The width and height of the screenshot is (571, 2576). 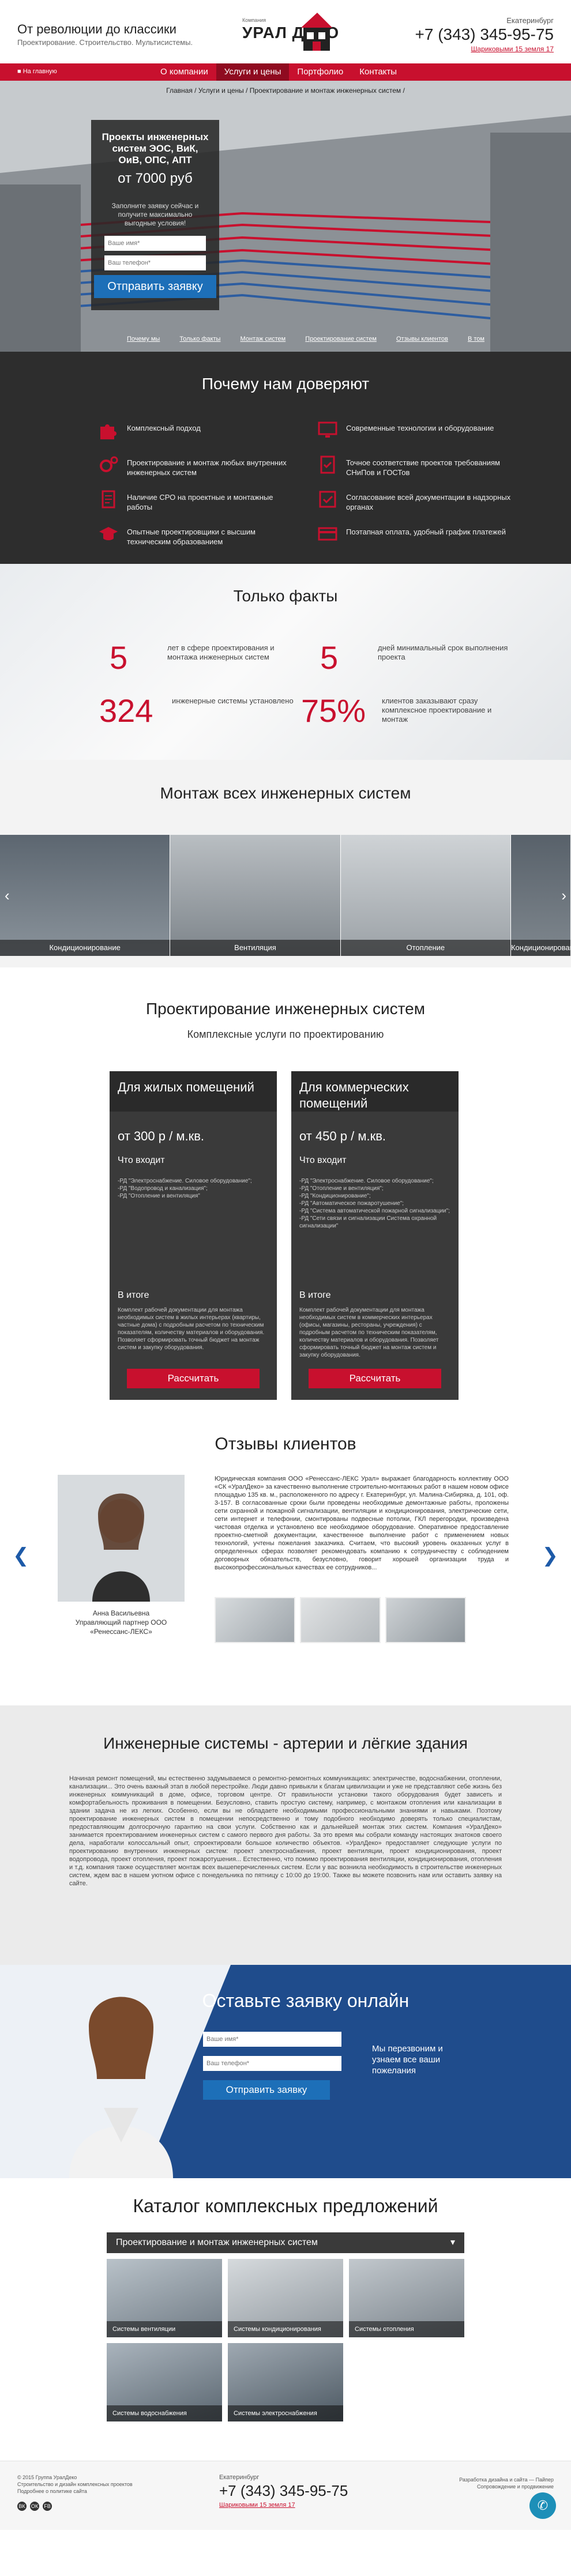 I want to click on catalog-card-caption: Системы водоснабжения, so click(x=164, y=2413).